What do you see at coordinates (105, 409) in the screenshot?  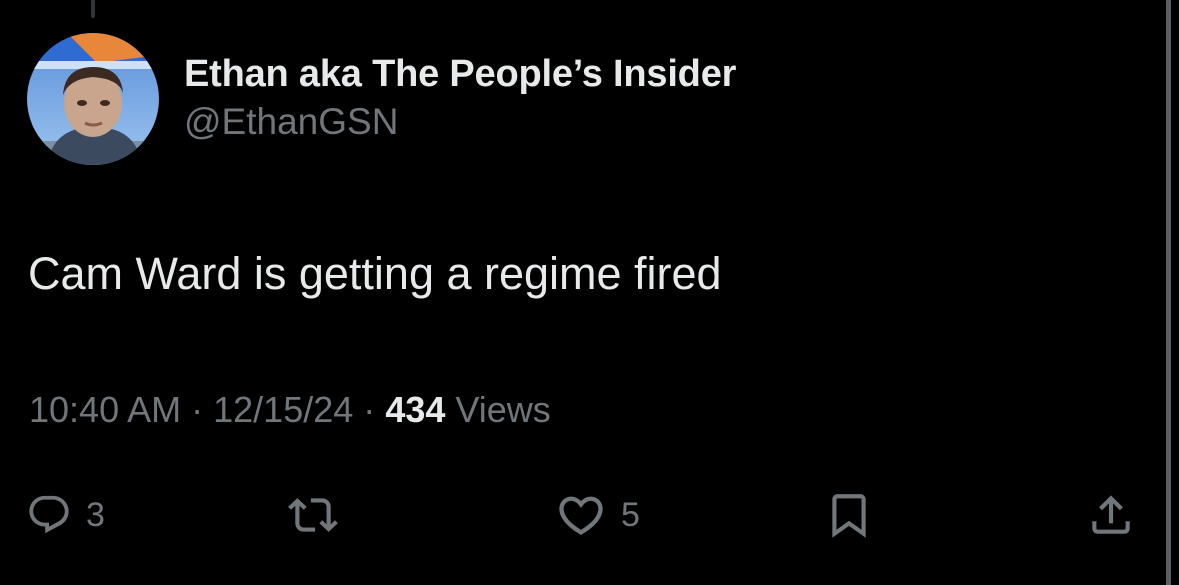 I see `tweet-time: 10:40 AM` at bounding box center [105, 409].